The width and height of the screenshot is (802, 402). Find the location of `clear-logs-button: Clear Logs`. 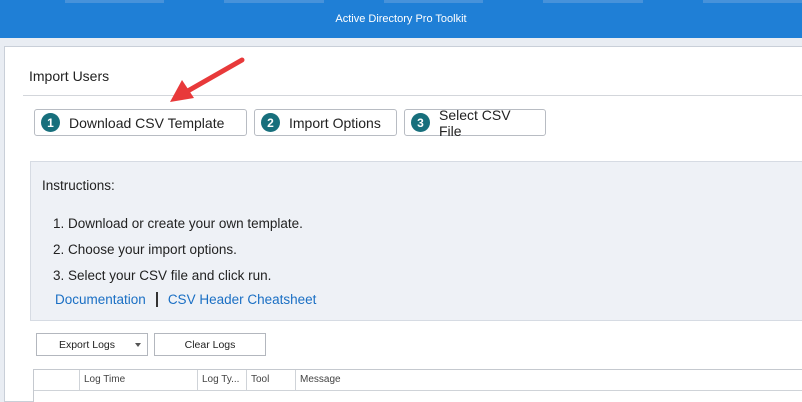

clear-logs-button: Clear Logs is located at coordinates (210, 344).